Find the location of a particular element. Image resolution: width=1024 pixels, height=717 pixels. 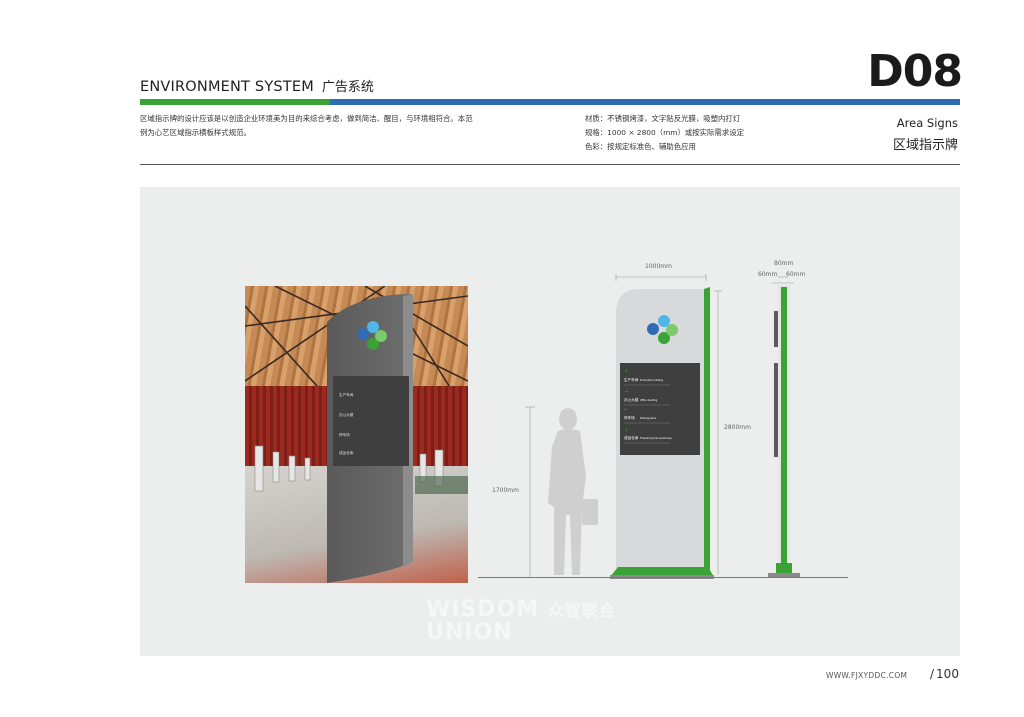

side-right-label: 60mm is located at coordinates (796, 274).